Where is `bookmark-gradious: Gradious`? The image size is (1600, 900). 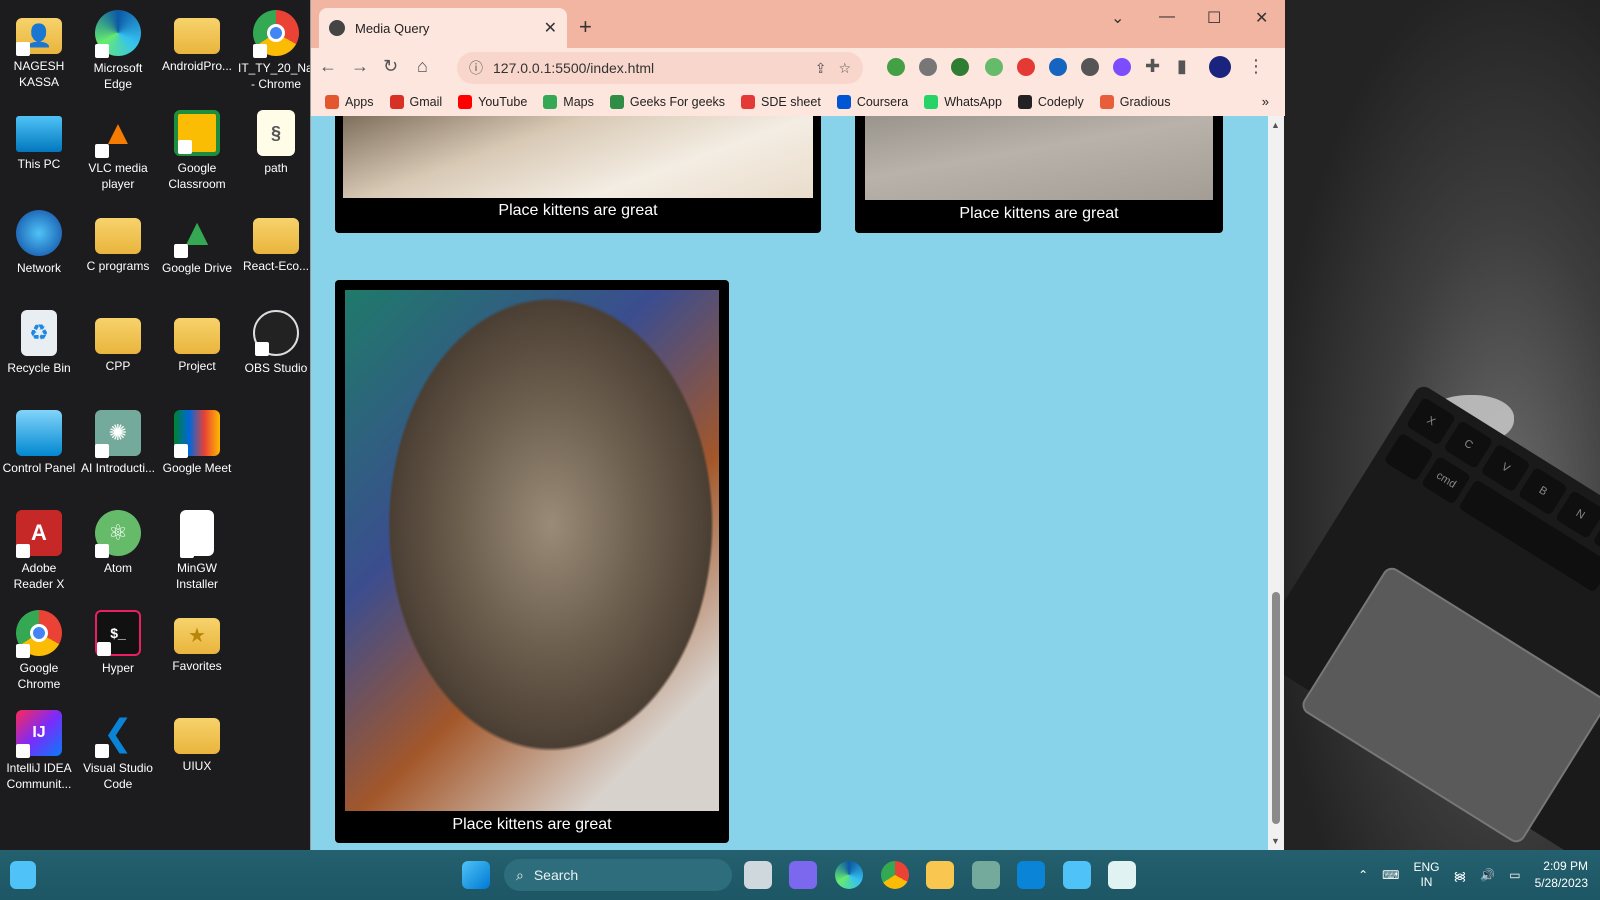
bookmark-gradious: Gradious is located at coordinates (1135, 102).